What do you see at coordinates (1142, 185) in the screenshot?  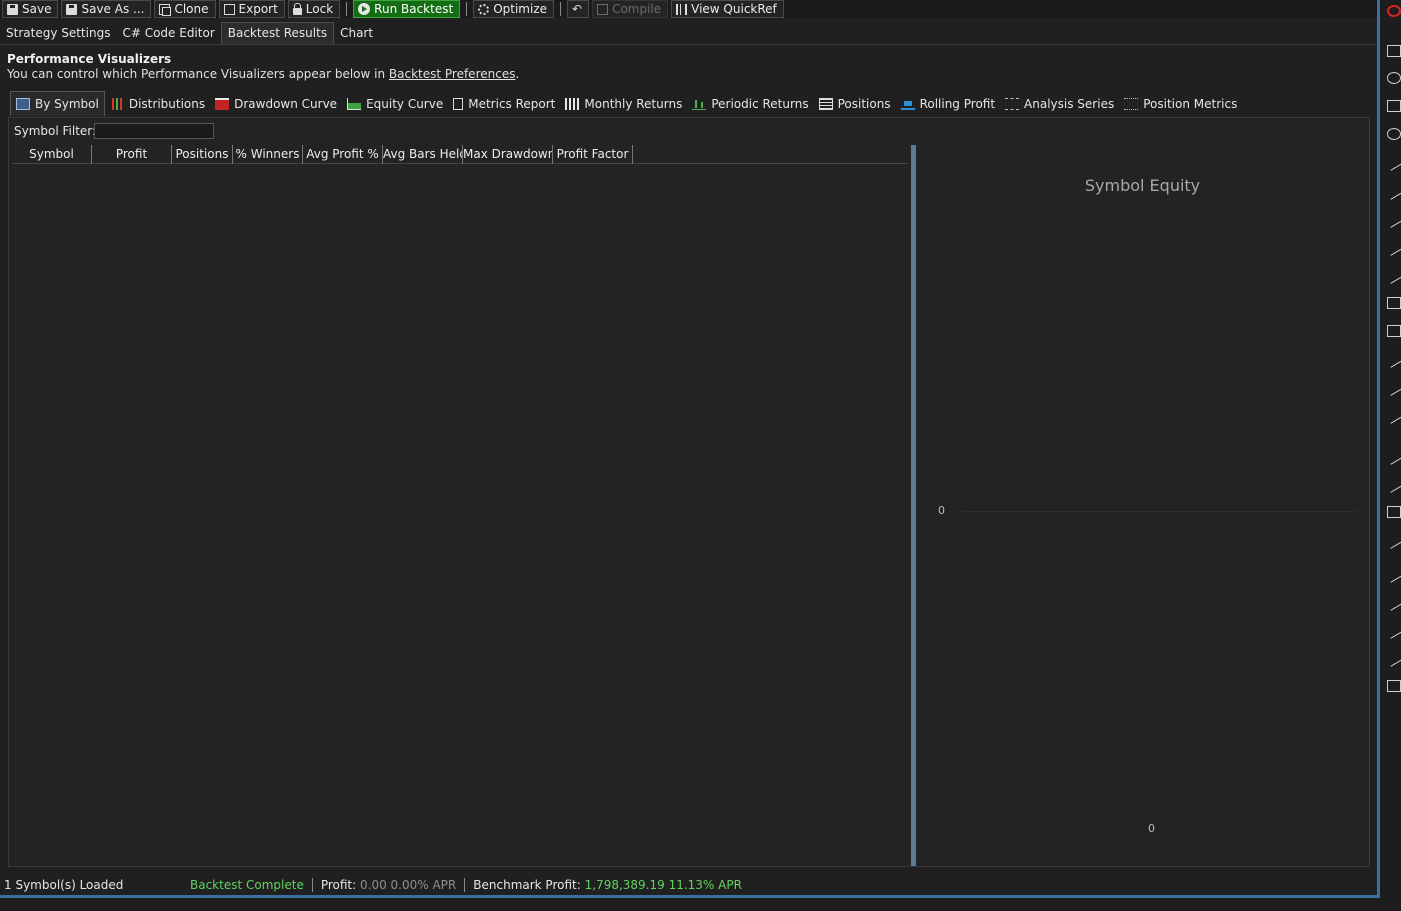 I see `chart-title: Symbol Equity` at bounding box center [1142, 185].